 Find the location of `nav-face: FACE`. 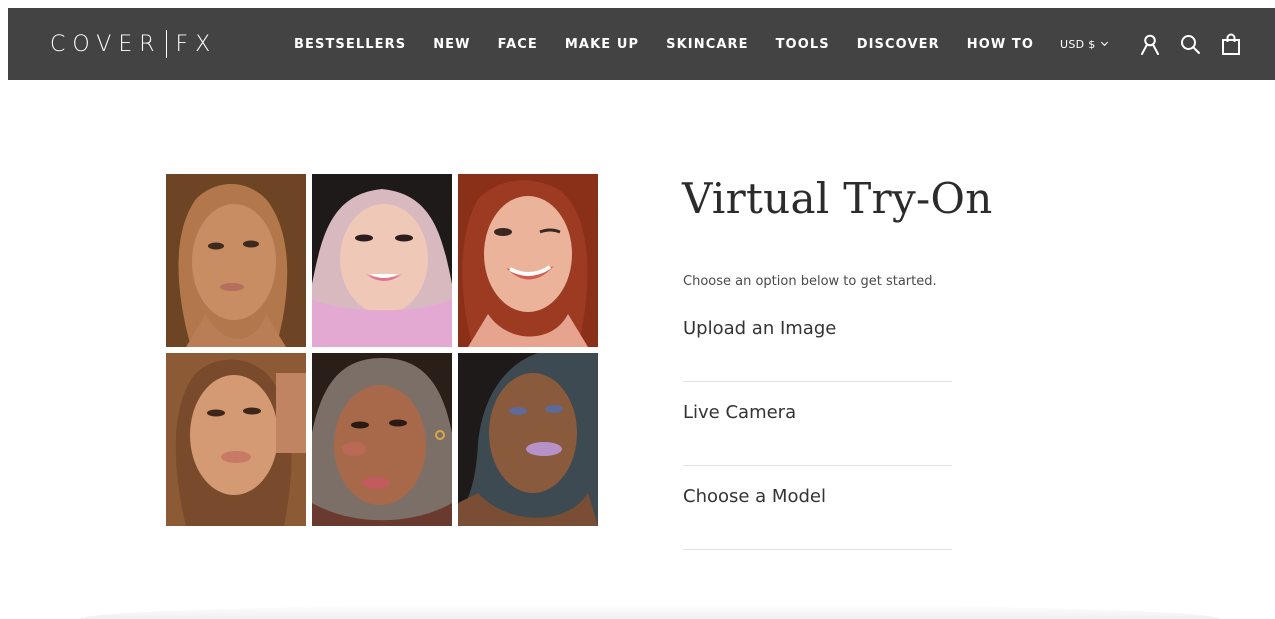

nav-face: FACE is located at coordinates (518, 44).